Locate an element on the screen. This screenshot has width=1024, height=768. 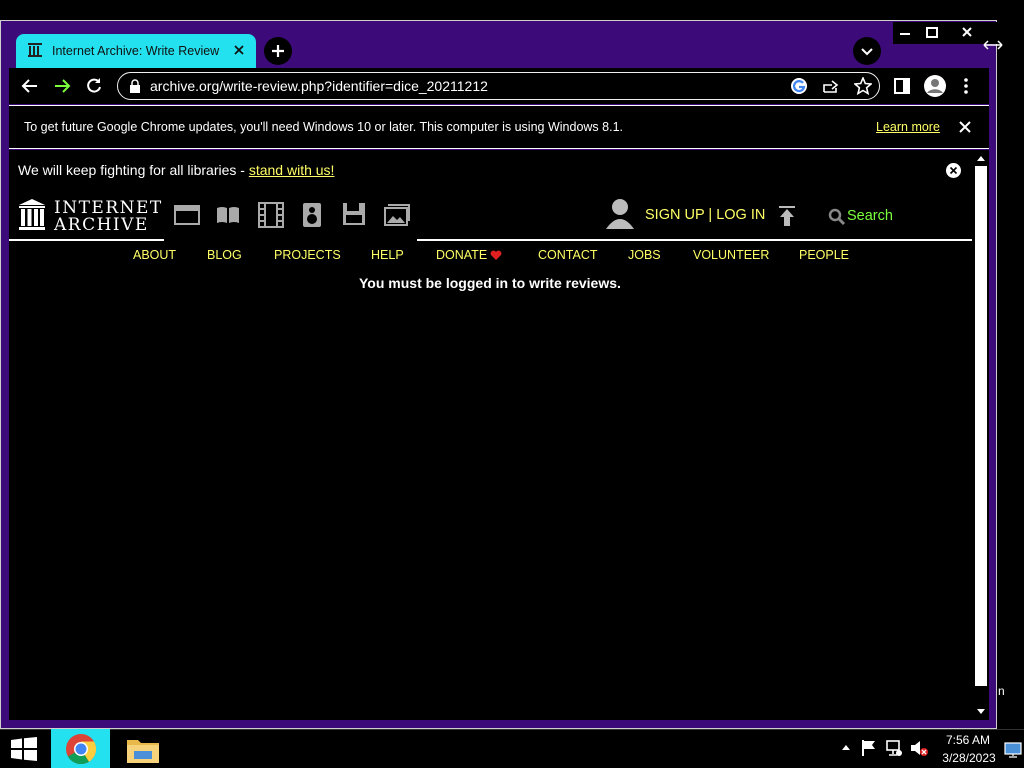
lock-icon is located at coordinates (135, 86).